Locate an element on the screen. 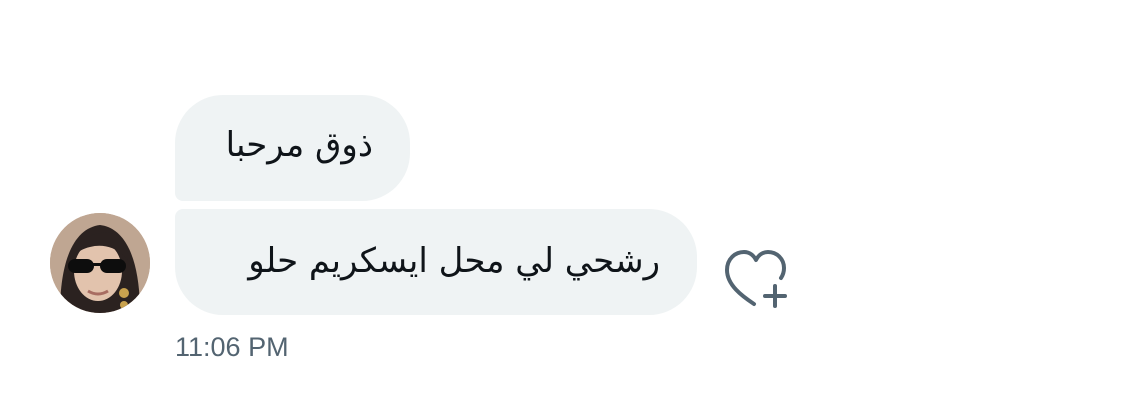  heart-plus-icon is located at coordinates (756, 279).